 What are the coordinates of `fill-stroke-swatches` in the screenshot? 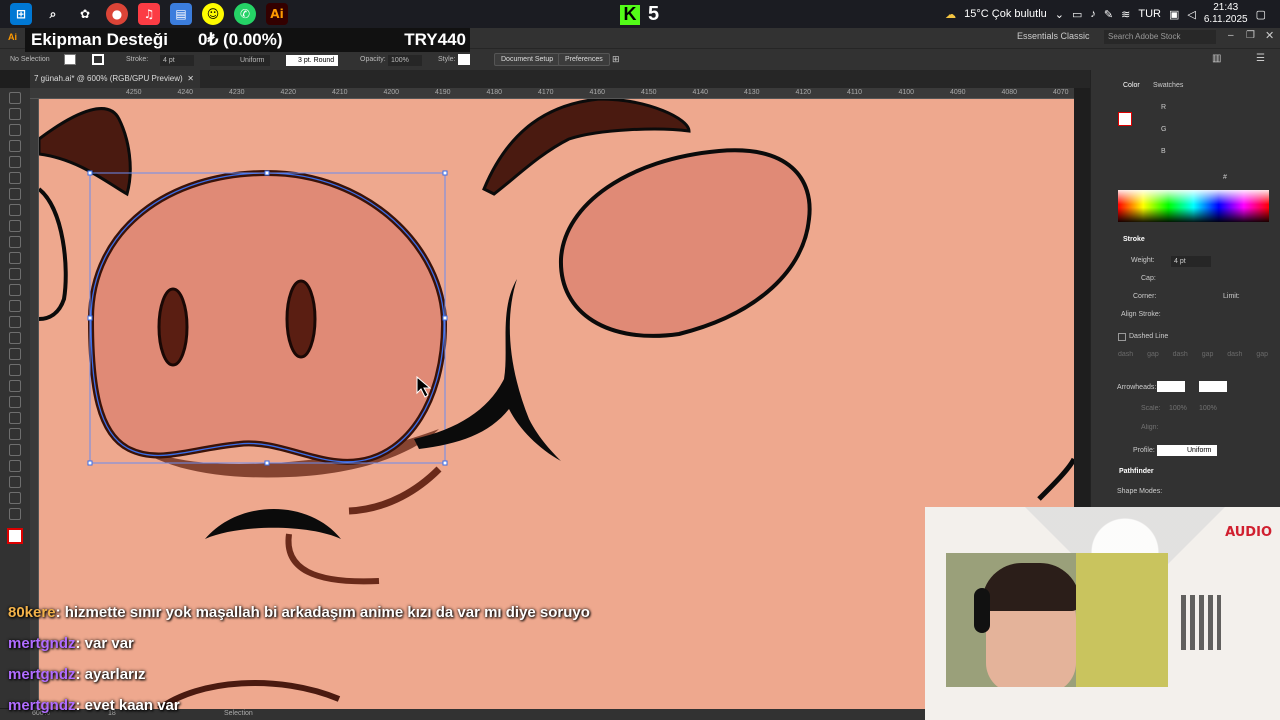 It's located at (15, 536).